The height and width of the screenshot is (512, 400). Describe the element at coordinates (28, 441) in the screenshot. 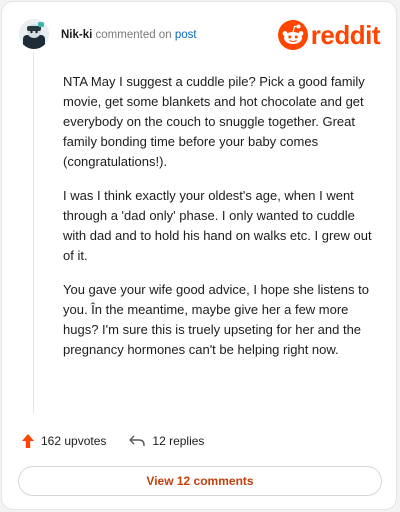

I see `arrow-up-icon` at that location.